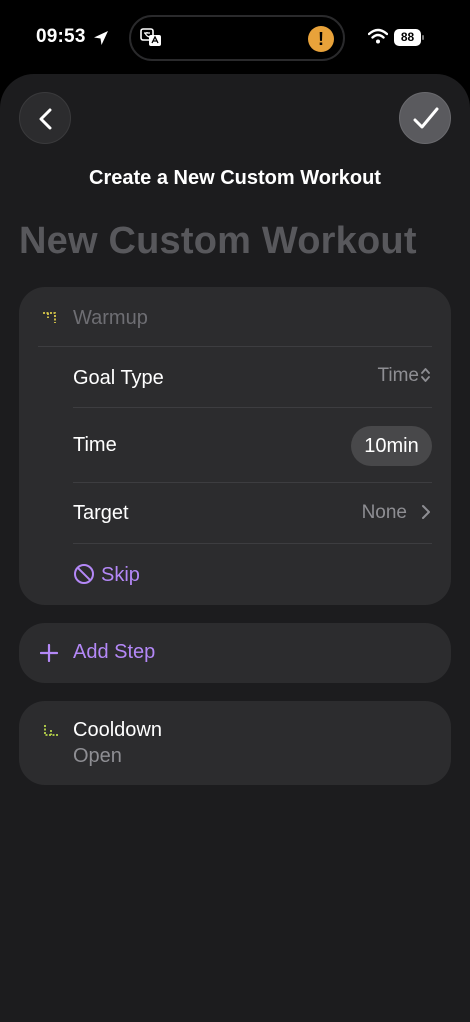  What do you see at coordinates (321, 39) in the screenshot?
I see `alert-icon: !` at bounding box center [321, 39].